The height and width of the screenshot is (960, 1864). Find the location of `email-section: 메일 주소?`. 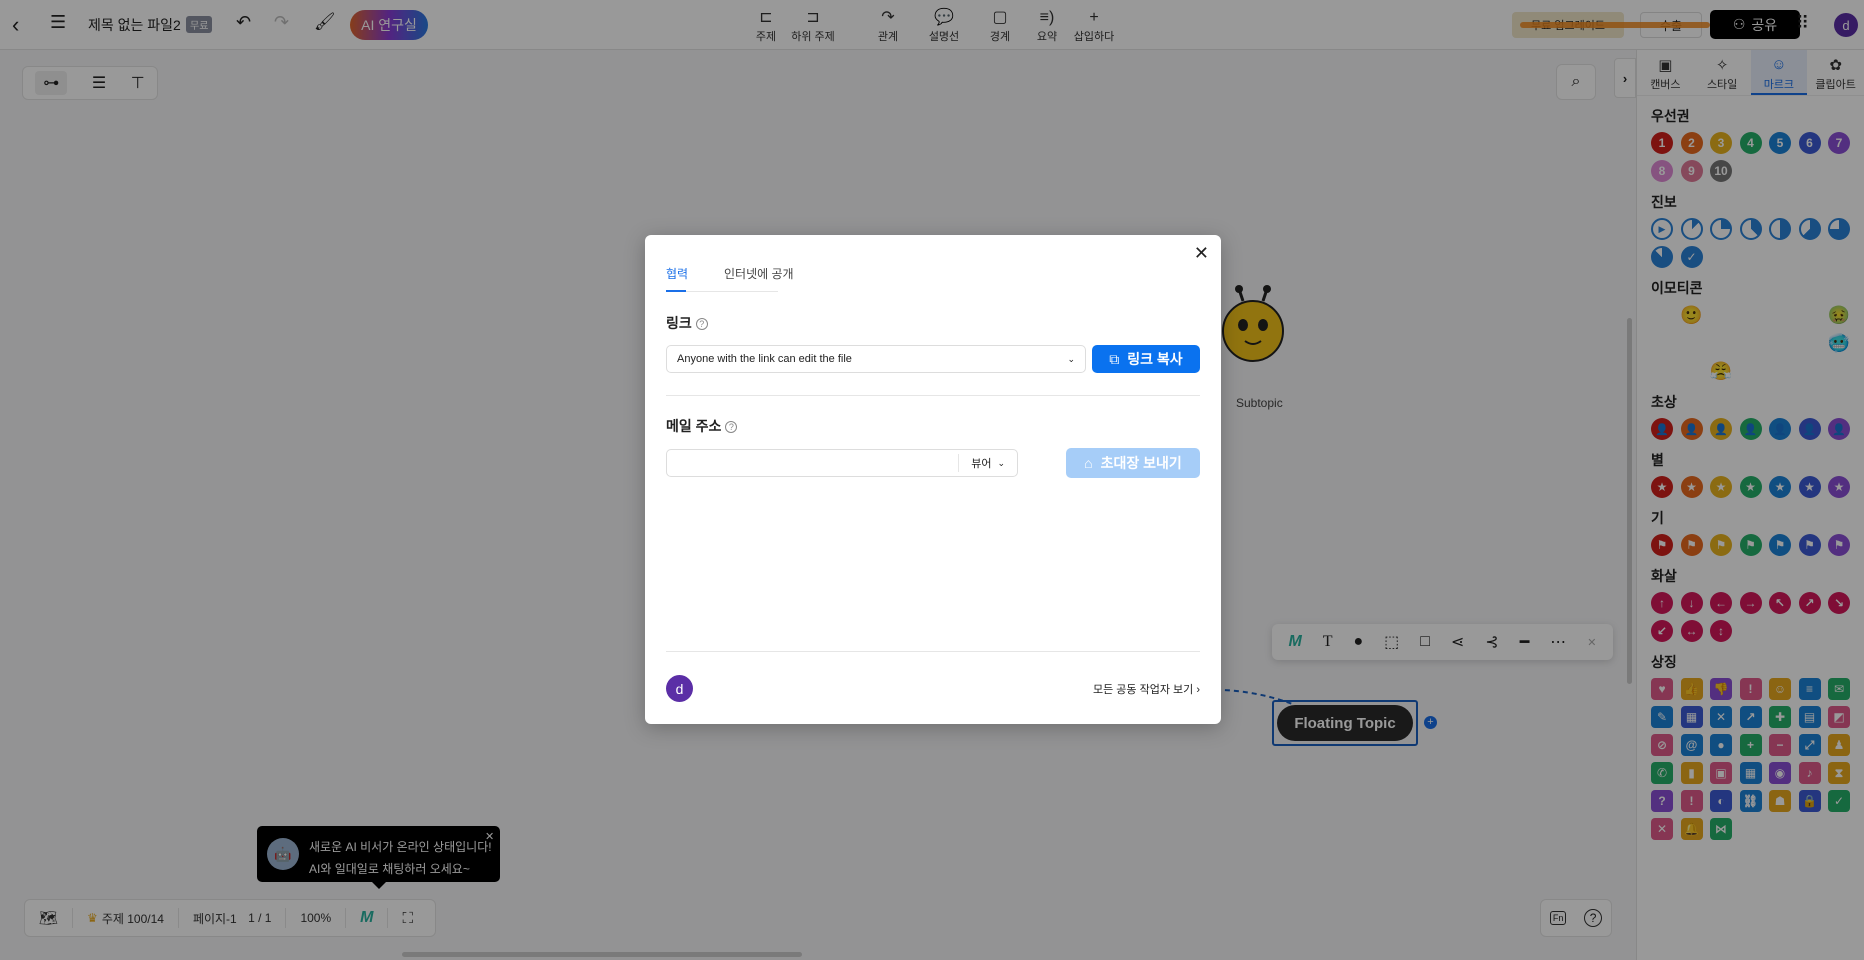

email-section: 메일 주소? is located at coordinates (702, 426).